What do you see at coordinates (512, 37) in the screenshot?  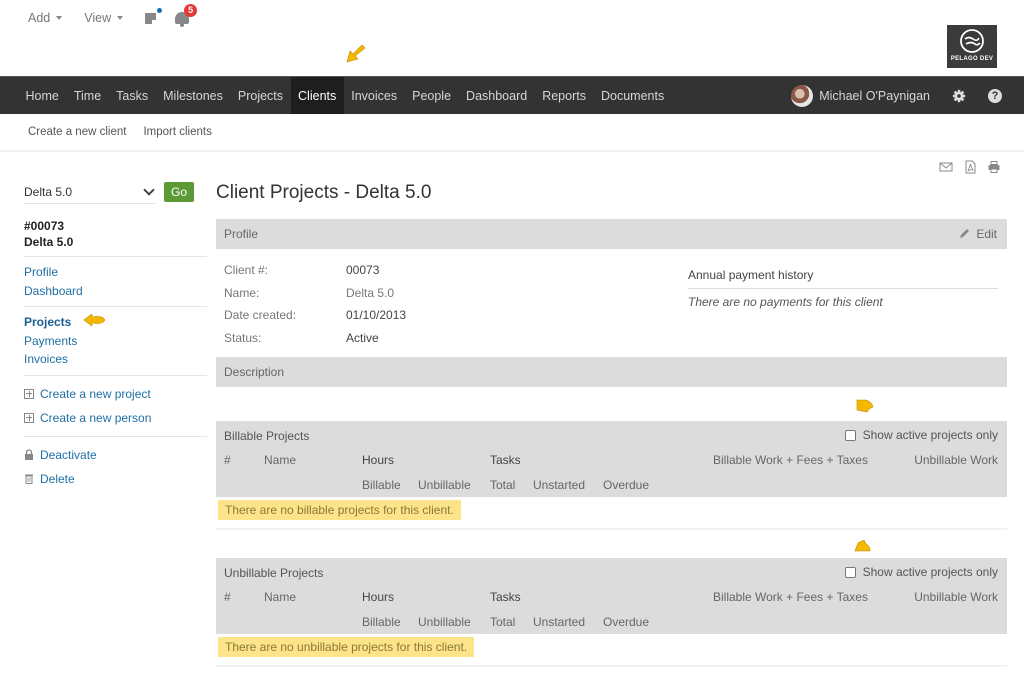 I see `top-bar: Add View 5 PELAGO DEV` at bounding box center [512, 37].